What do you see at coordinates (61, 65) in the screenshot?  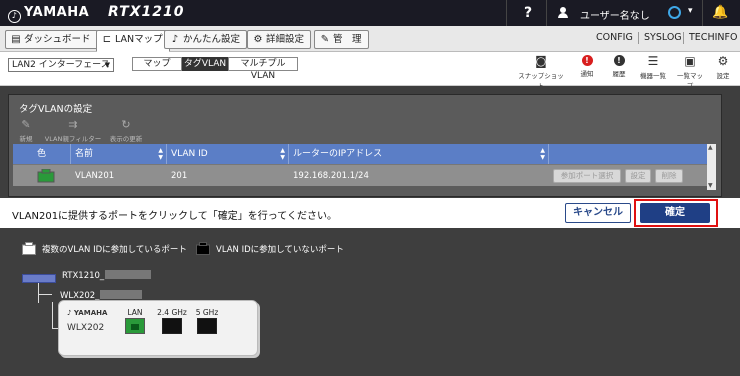 I see `interface-select: LAN2 インターフェース ▼` at bounding box center [61, 65].